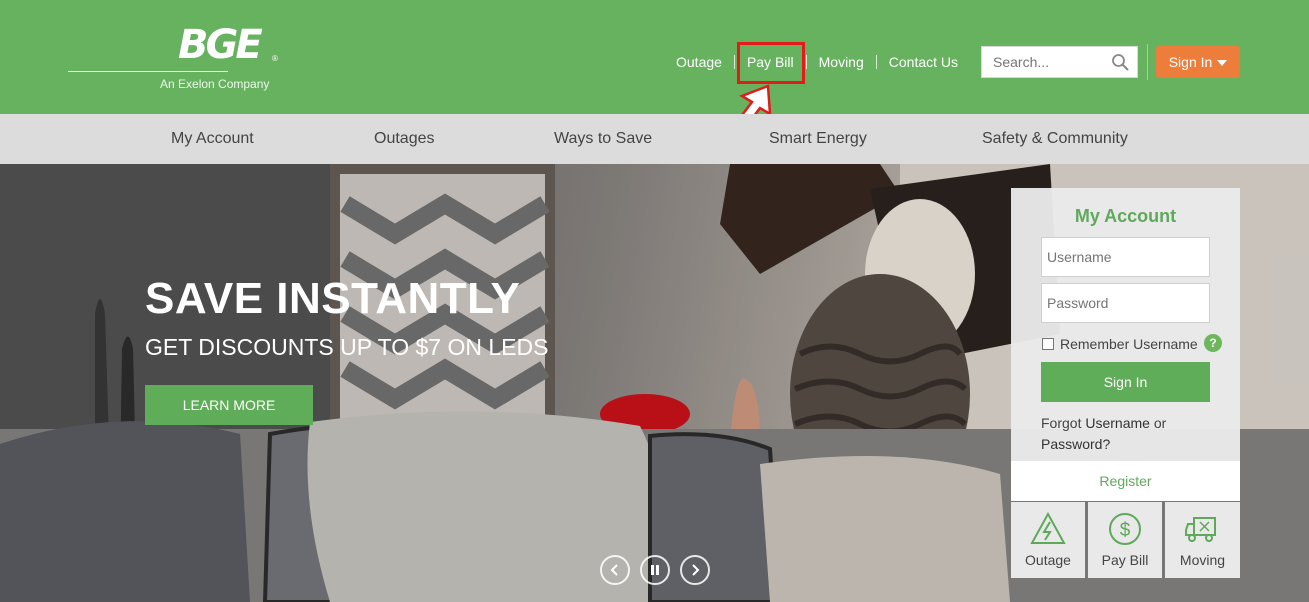  What do you see at coordinates (1048, 528) in the screenshot?
I see `outage-warning-icon` at bounding box center [1048, 528].